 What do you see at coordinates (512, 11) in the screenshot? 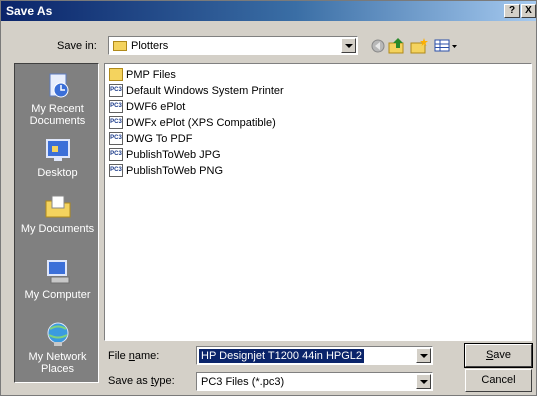
I see `help-button: ?` at bounding box center [512, 11].